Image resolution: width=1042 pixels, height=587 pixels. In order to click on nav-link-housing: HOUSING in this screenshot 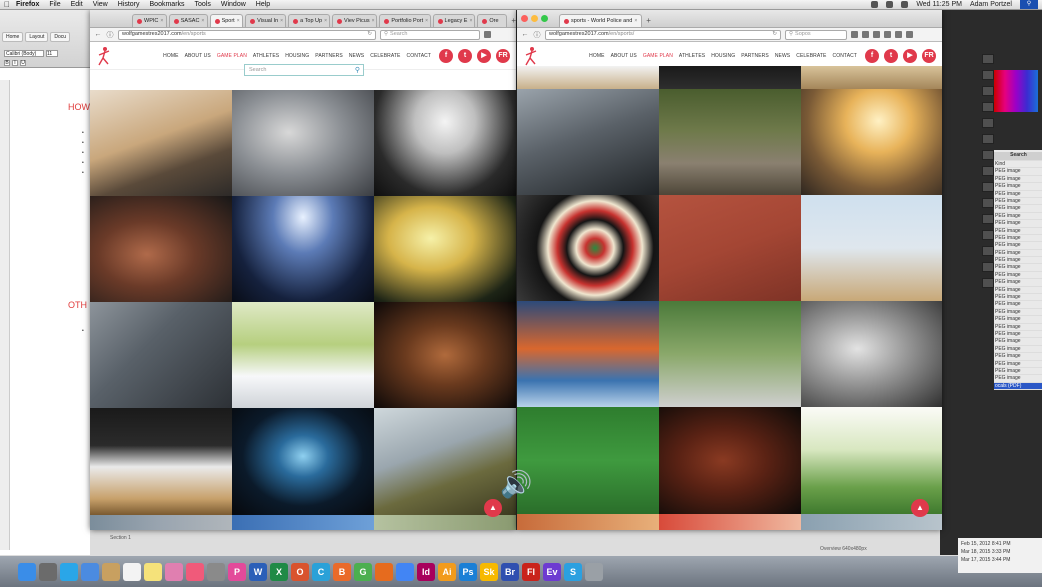, I will do `click(723, 56)`.